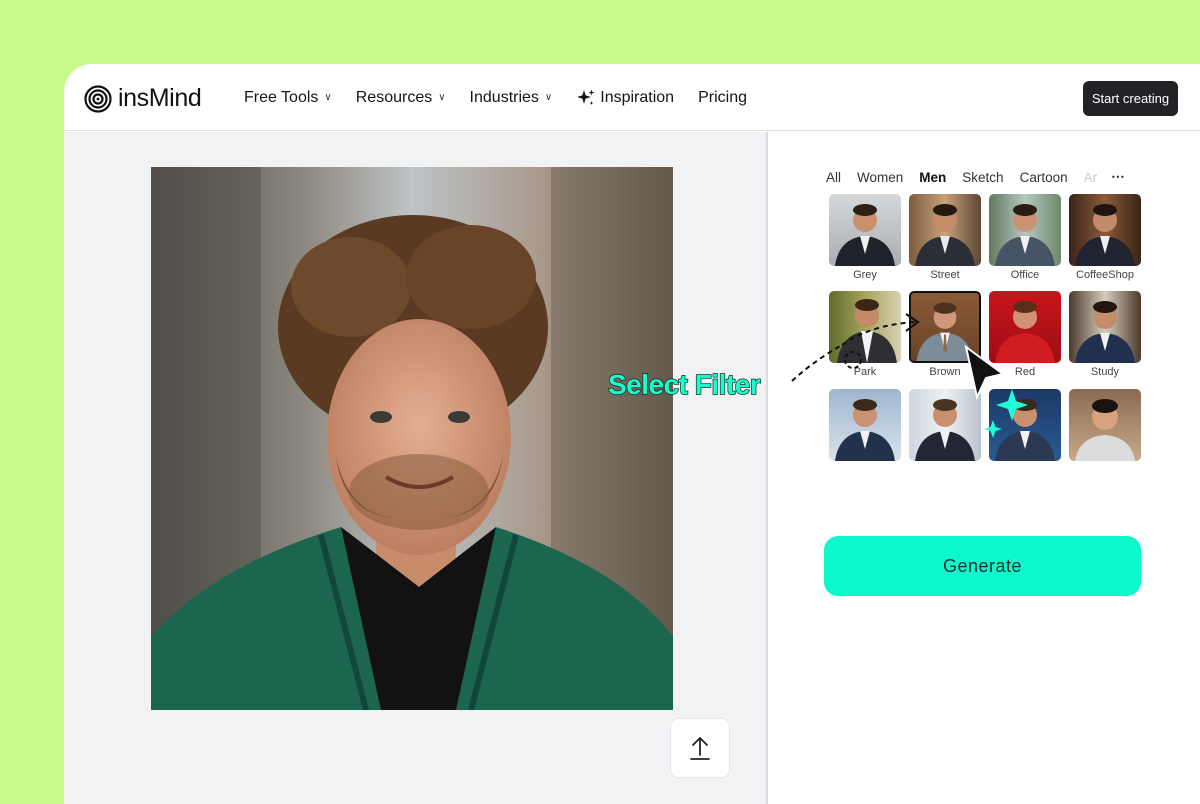 This screenshot has height=804, width=1200. I want to click on tab-sketch: Sketch, so click(982, 177).